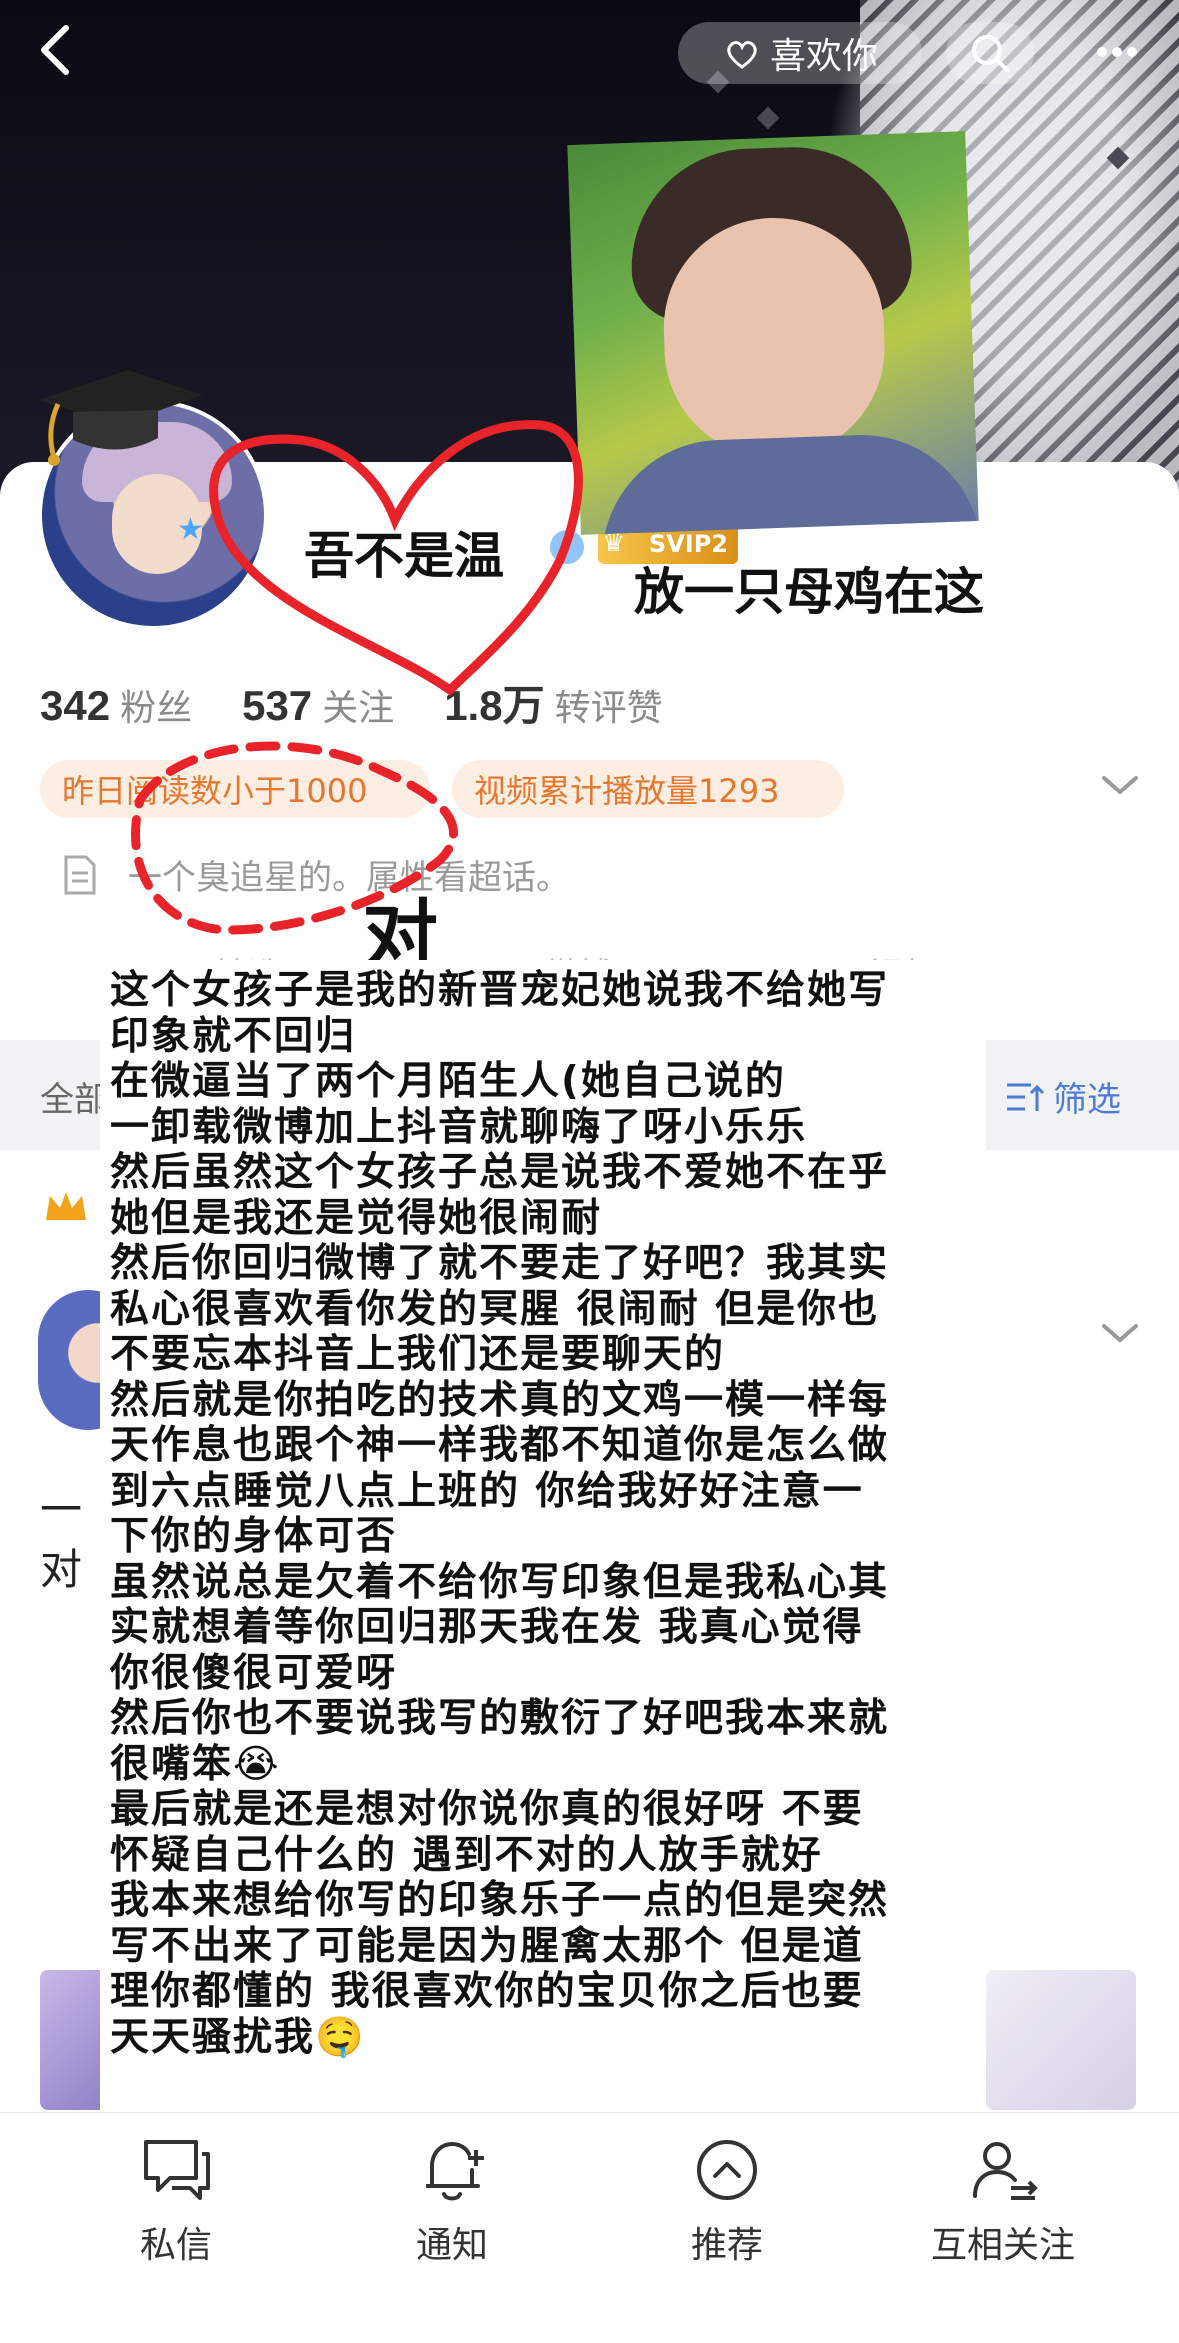 This screenshot has height=2343, width=1179. I want to click on note-line: 不要忘本抖音上我们还是要聊天的, so click(418, 1354).